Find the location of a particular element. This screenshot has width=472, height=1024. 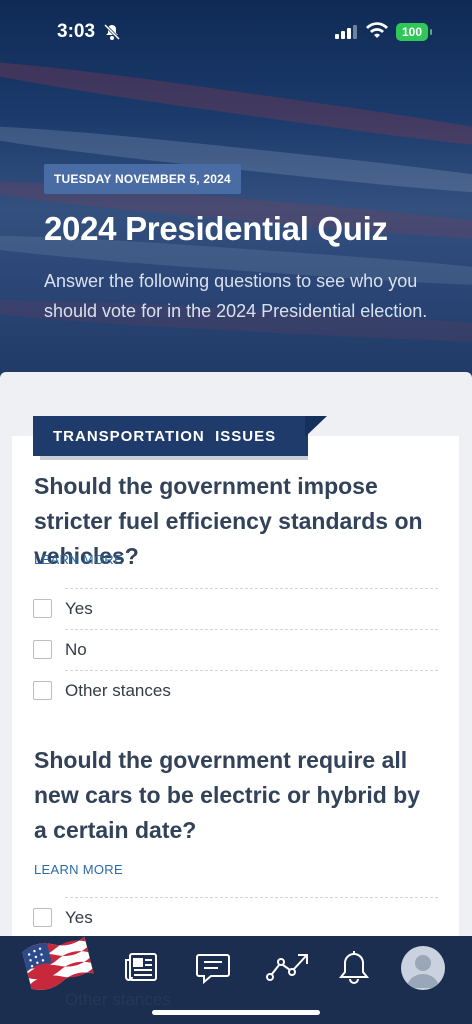

chat-icon is located at coordinates (213, 970).